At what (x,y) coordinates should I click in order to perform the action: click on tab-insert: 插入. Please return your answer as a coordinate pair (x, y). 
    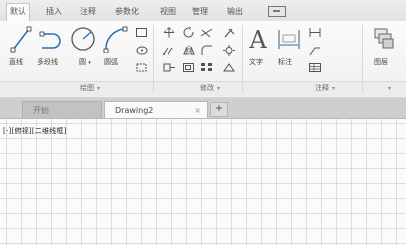
    Looking at the image, I should click on (54, 11).